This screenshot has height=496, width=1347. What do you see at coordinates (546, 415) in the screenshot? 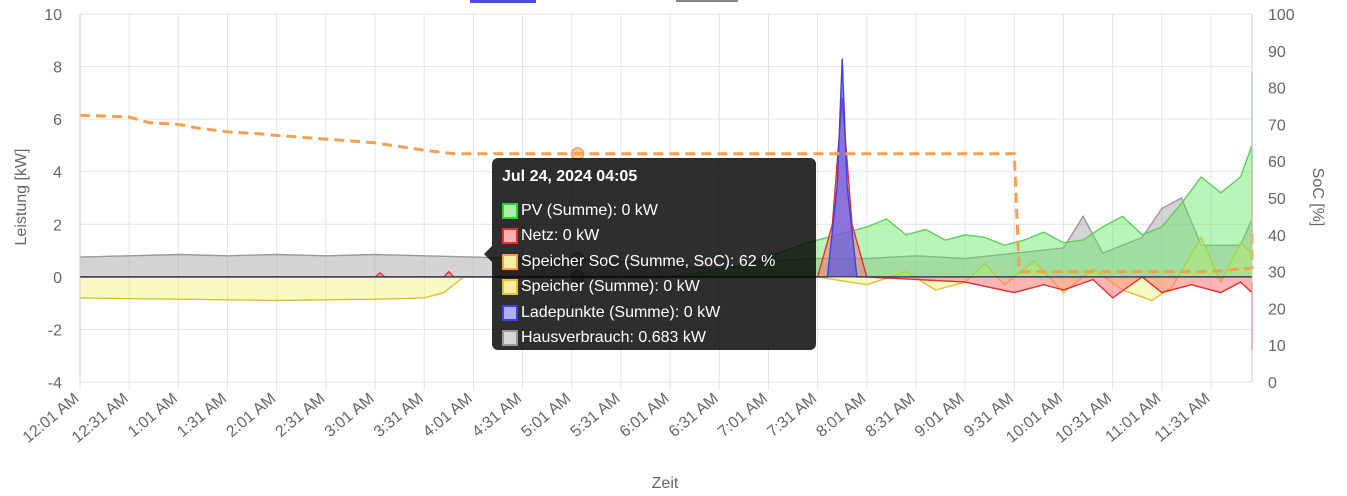
I see `x-tick: 5:01 AM` at bounding box center [546, 415].